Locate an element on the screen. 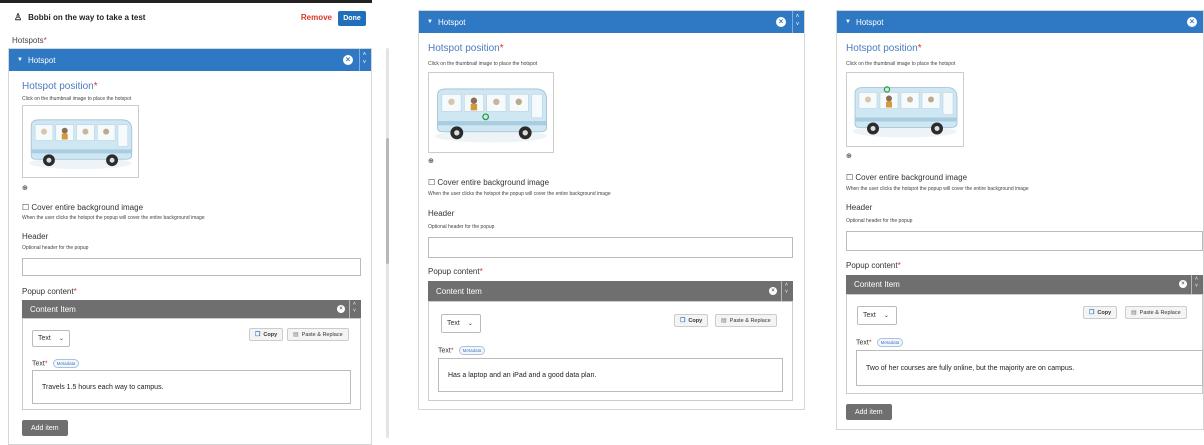 The height and width of the screenshot is (445, 1204). hotspot-card-header: ▼ Hotspot × is located at coordinates (1020, 22).